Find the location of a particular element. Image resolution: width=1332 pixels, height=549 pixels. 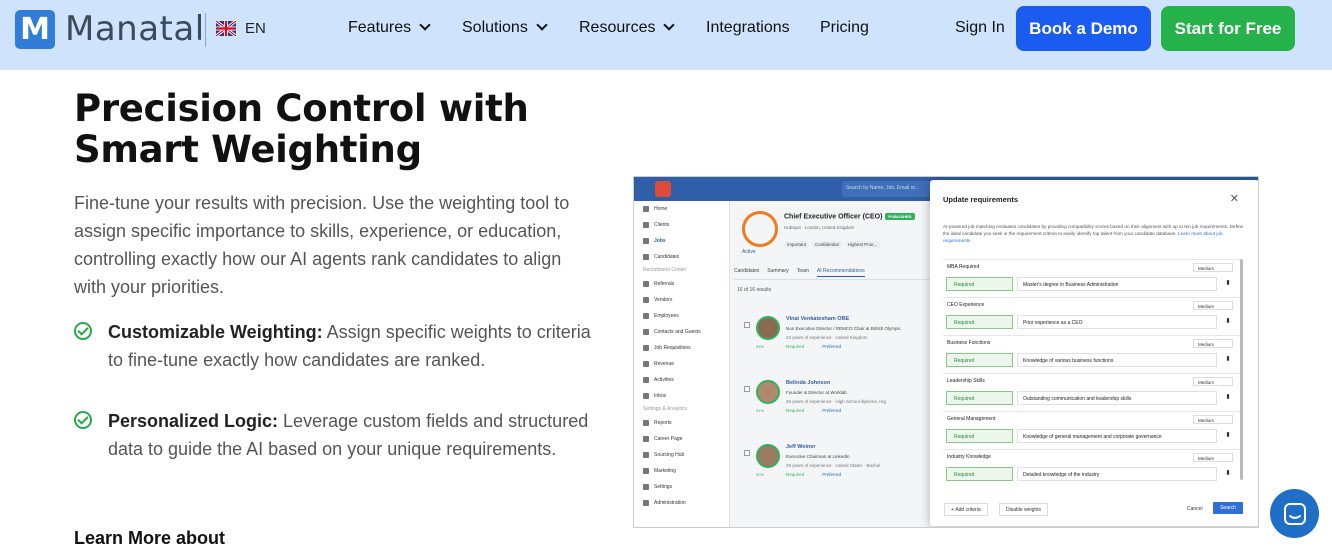

criteria-name: CEO Experience is located at coordinates (966, 305).